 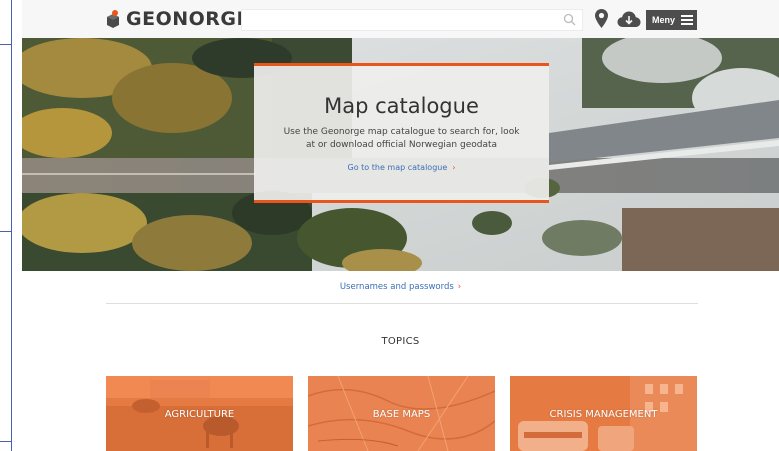 I want to click on topic-label: BASE MAPS, so click(x=401, y=414).